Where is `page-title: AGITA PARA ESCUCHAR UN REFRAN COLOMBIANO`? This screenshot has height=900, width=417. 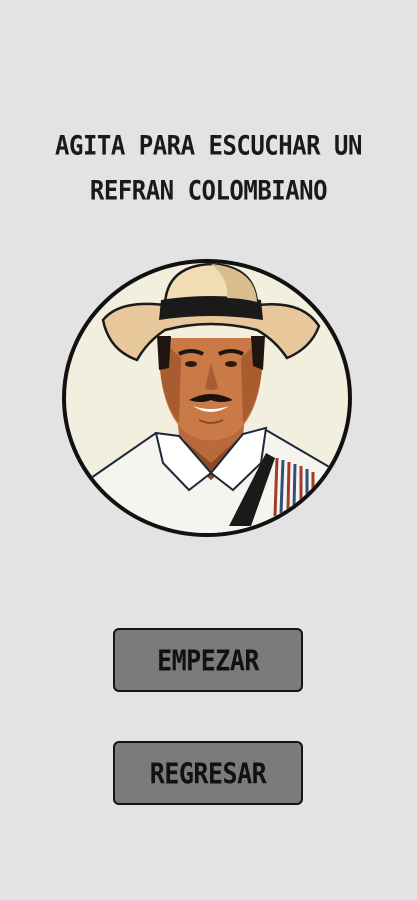
page-title: AGITA PARA ESCUCHAR UN REFRAN COLOMBIANO is located at coordinates (208, 168).